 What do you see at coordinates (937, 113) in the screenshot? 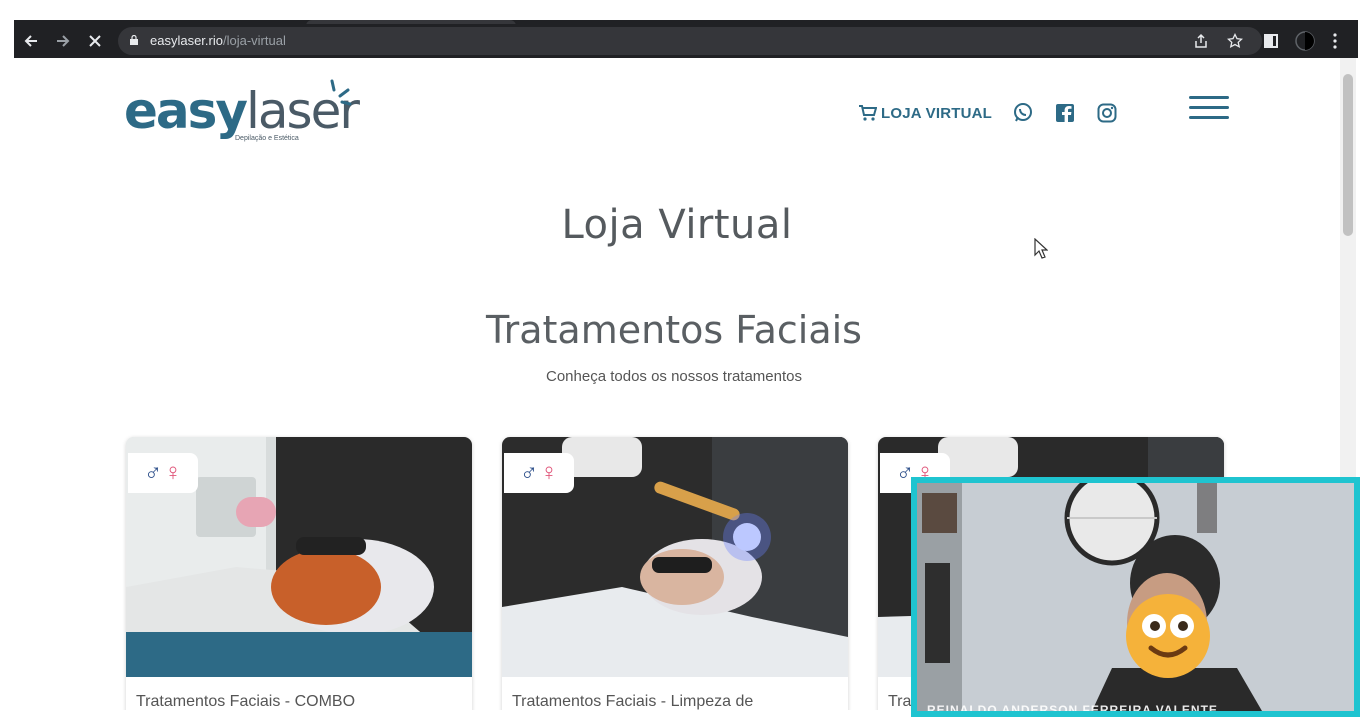
I see `nav-loja-virtual-label: LOJA VIRTUAL` at bounding box center [937, 113].